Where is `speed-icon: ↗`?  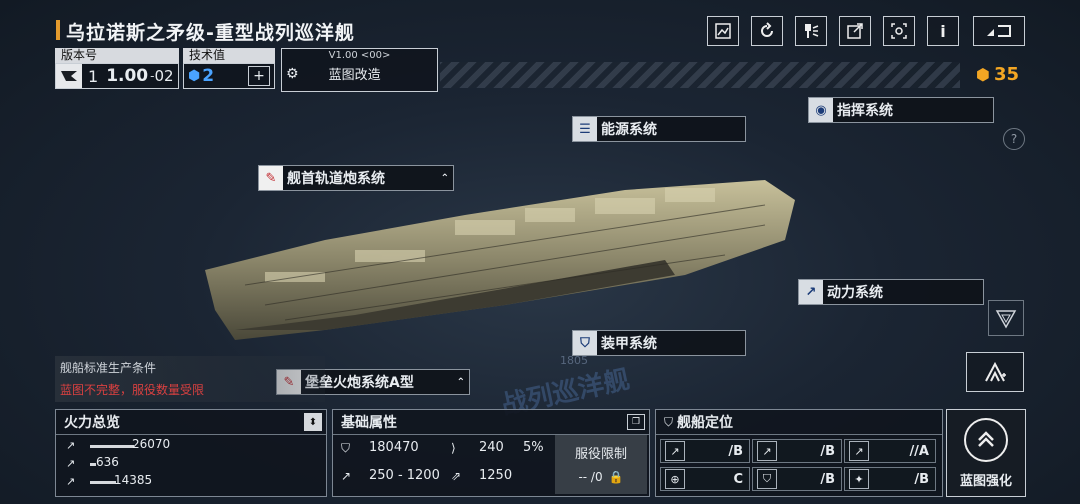 speed-icon: ↗ is located at coordinates (346, 476).